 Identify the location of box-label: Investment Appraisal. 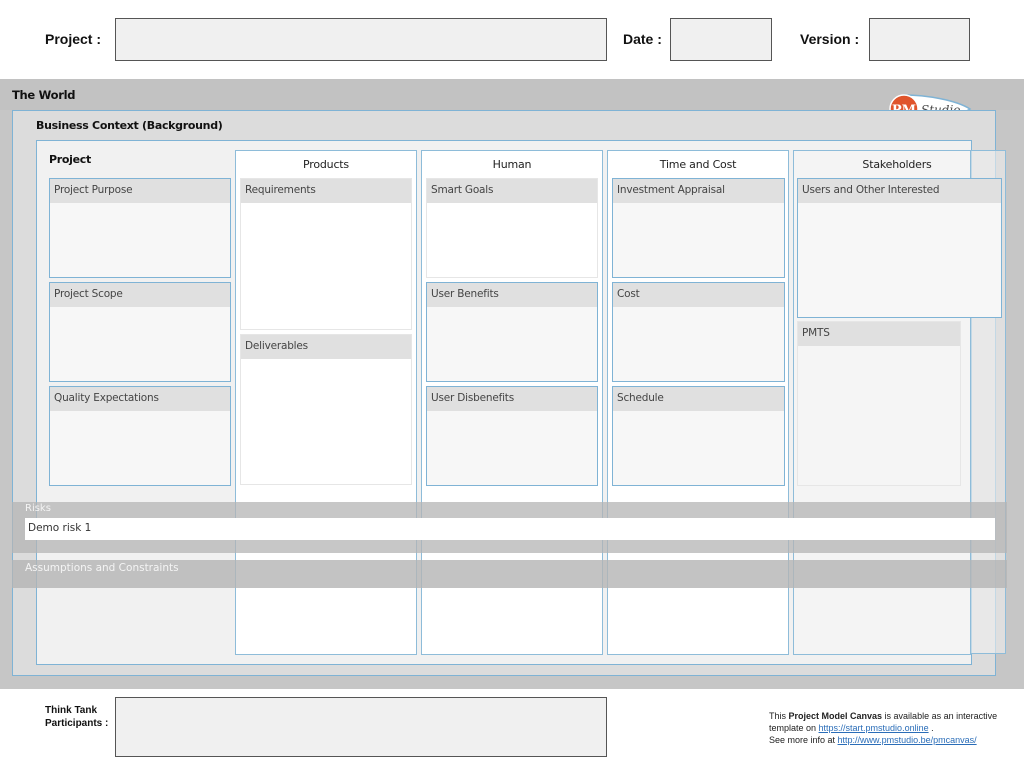
(698, 191).